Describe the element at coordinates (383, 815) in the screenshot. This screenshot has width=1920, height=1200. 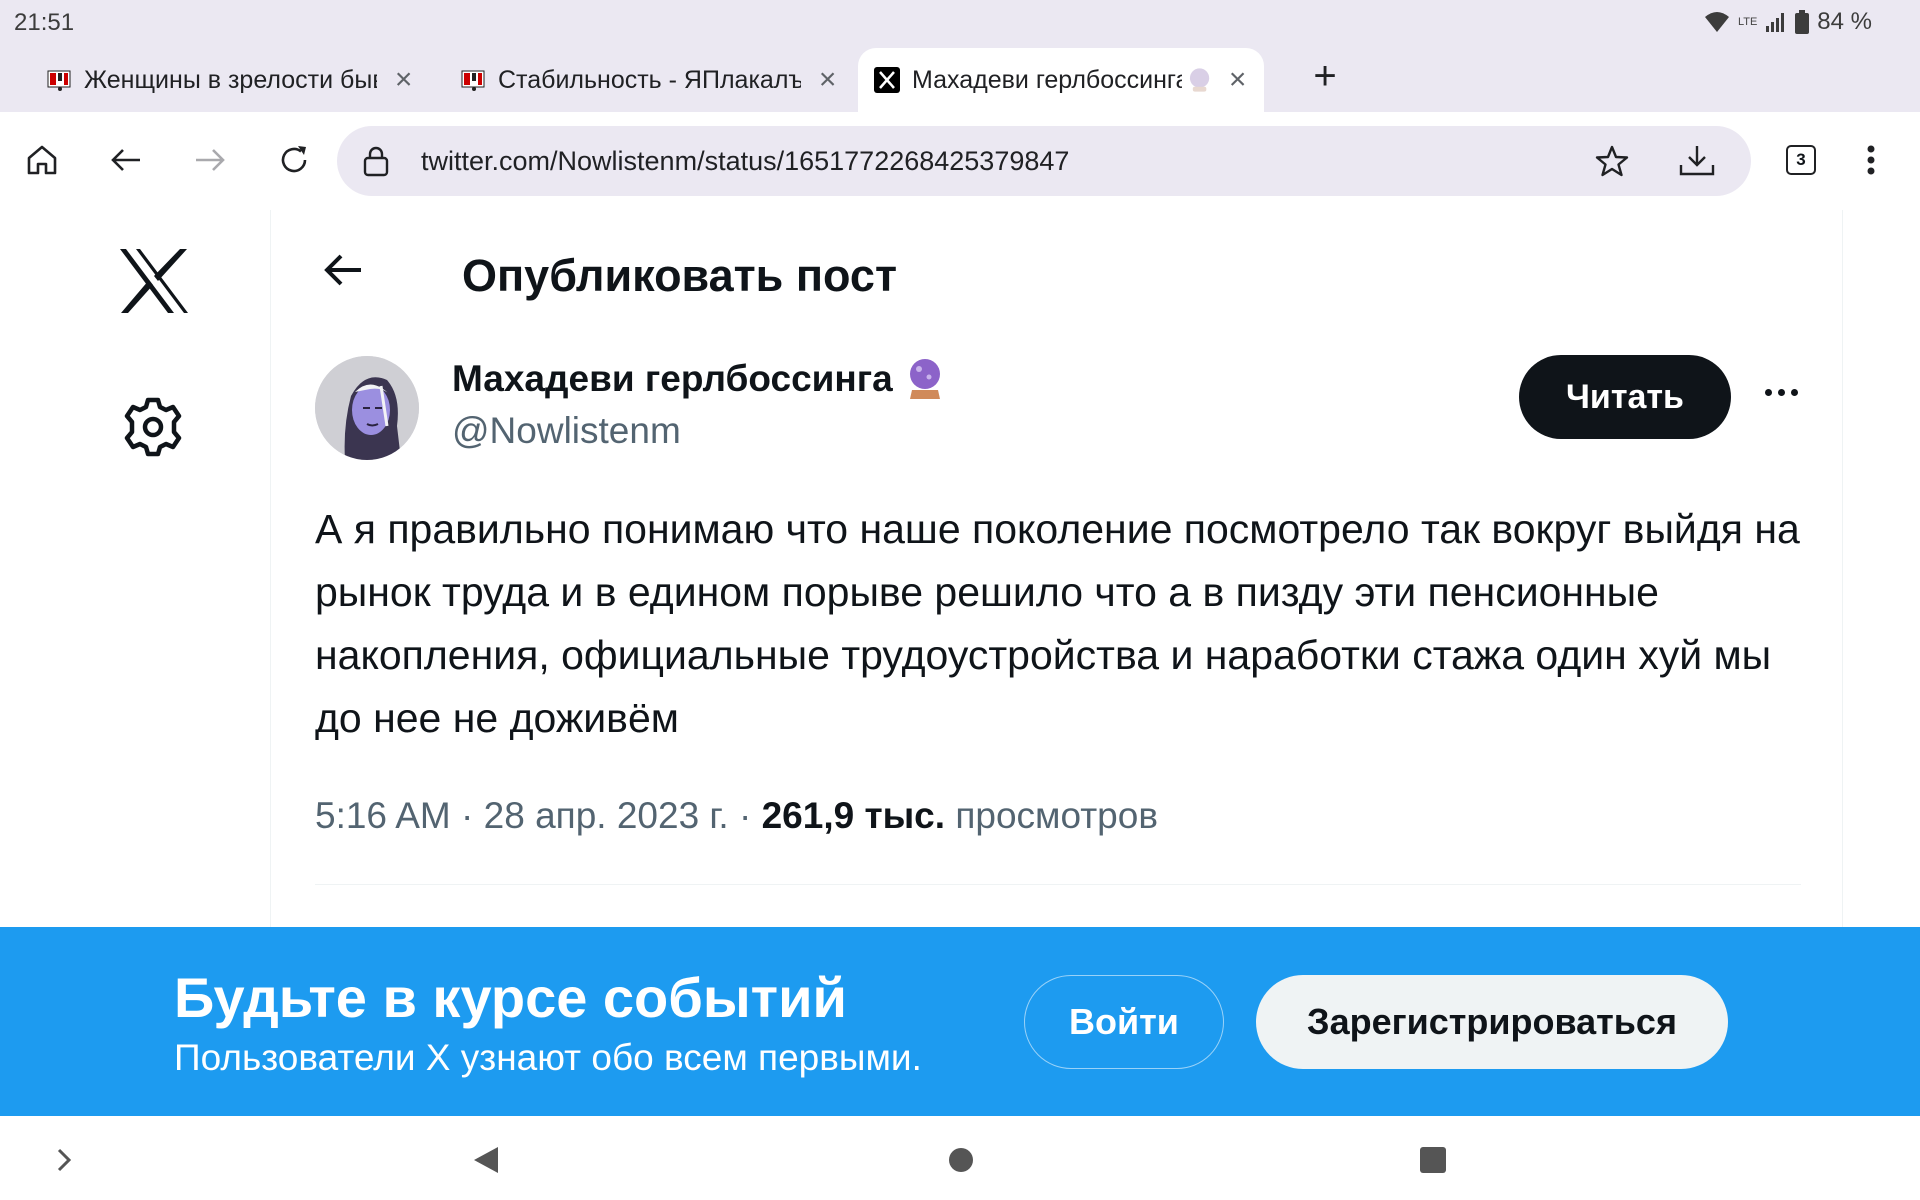
I see `post-time: 5:16 AM` at that location.